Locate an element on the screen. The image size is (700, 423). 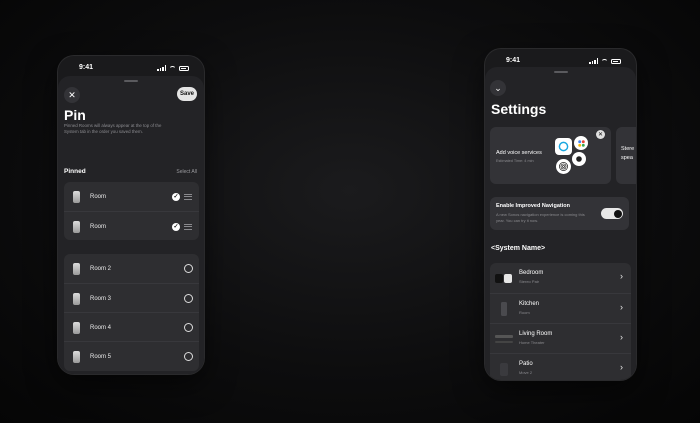
pinned-list: Room ✓ Room ✓ is located at coordinates (131, 211).